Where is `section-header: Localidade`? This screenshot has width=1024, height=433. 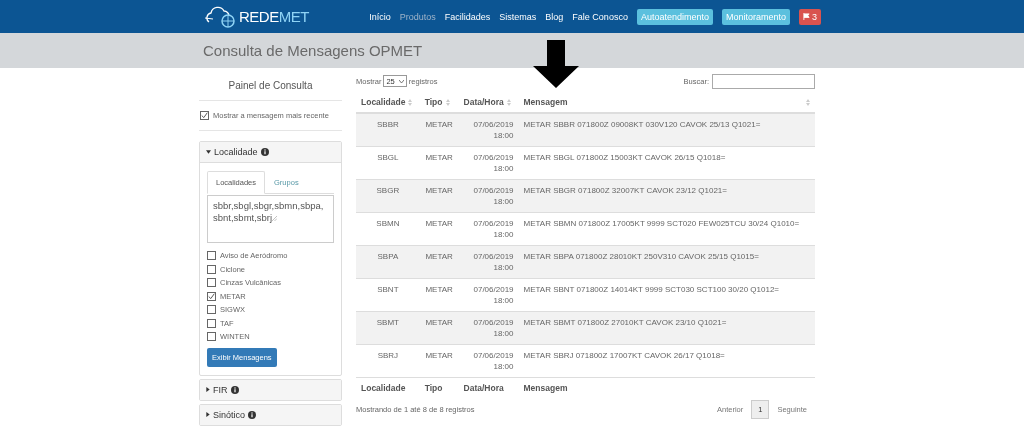
section-header: Localidade is located at coordinates (270, 152).